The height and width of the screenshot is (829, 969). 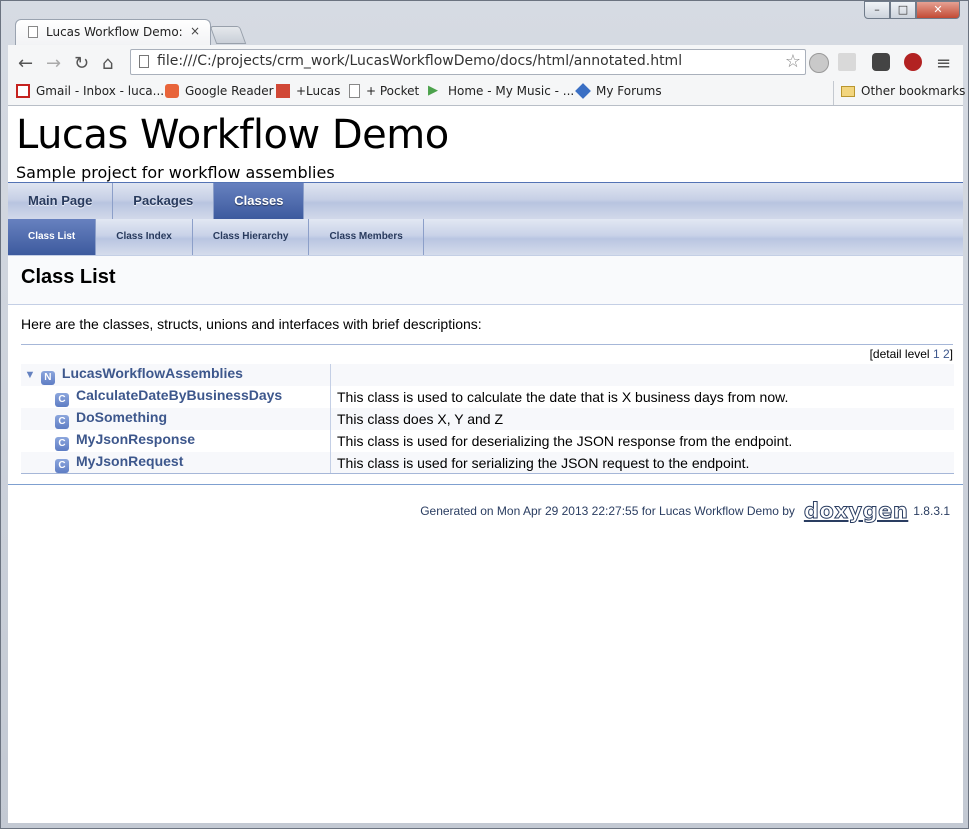 I want to click on class-description: This class does X, Y and Z, so click(x=642, y=419).